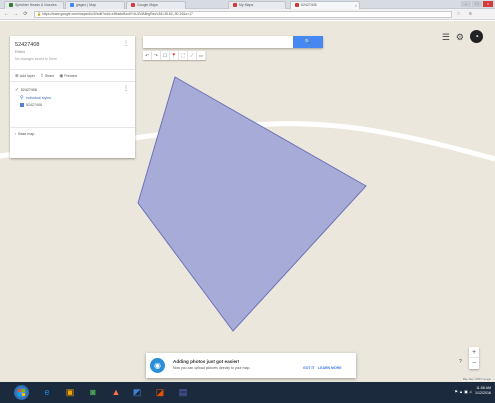 Image resolution: width=495 pixels, height=403 pixels. Describe the element at coordinates (93, 392) in the screenshot. I see `taskbar-chrome-icon: ◙` at that location.